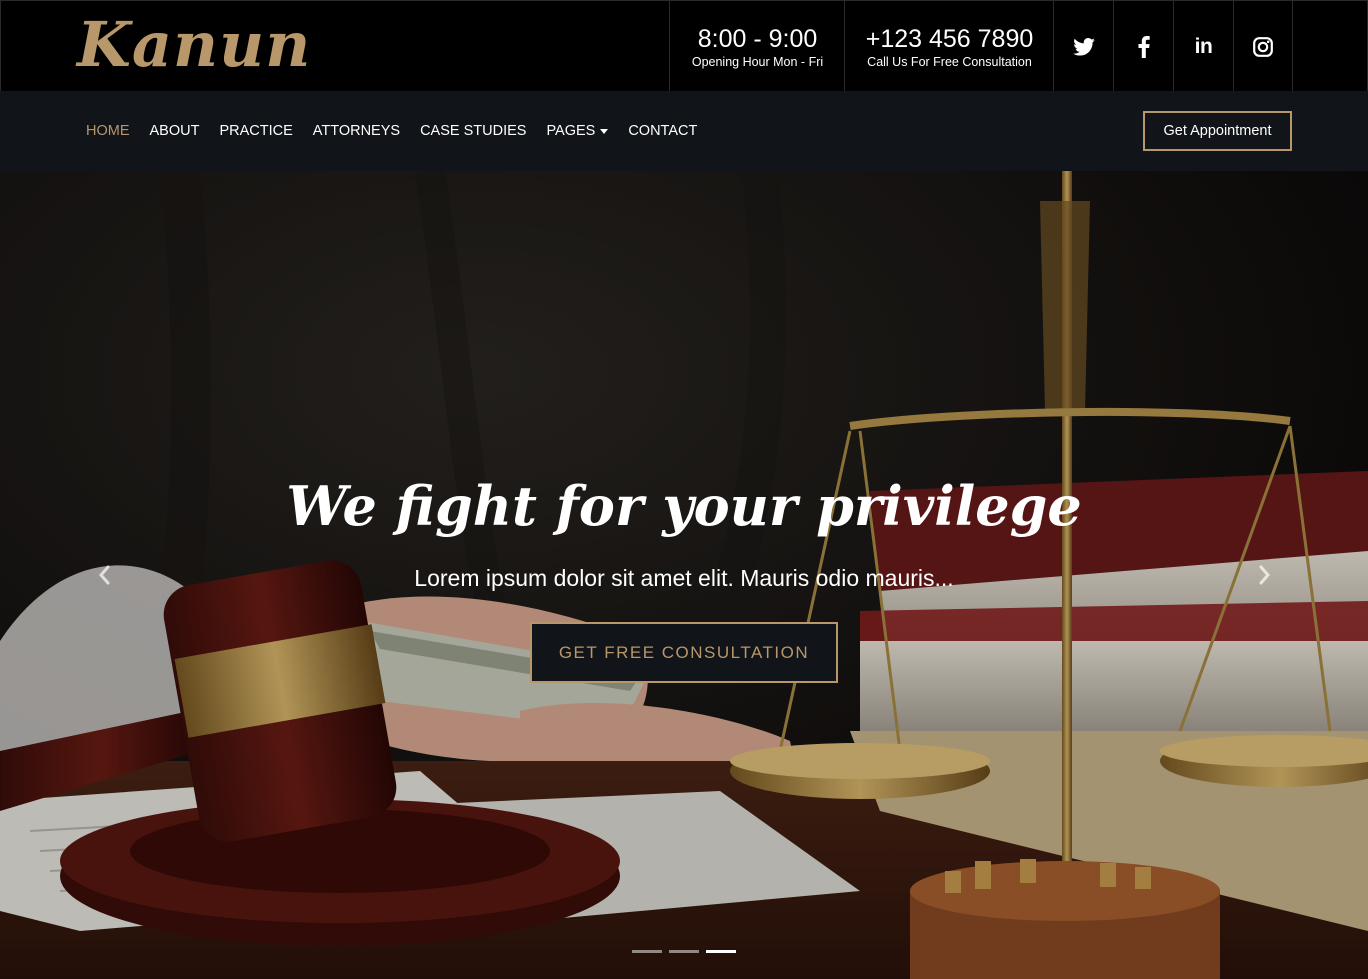 Image resolution: width=1368 pixels, height=979 pixels. What do you see at coordinates (194, 45) in the screenshot?
I see `site-logo: Kanun` at bounding box center [194, 45].